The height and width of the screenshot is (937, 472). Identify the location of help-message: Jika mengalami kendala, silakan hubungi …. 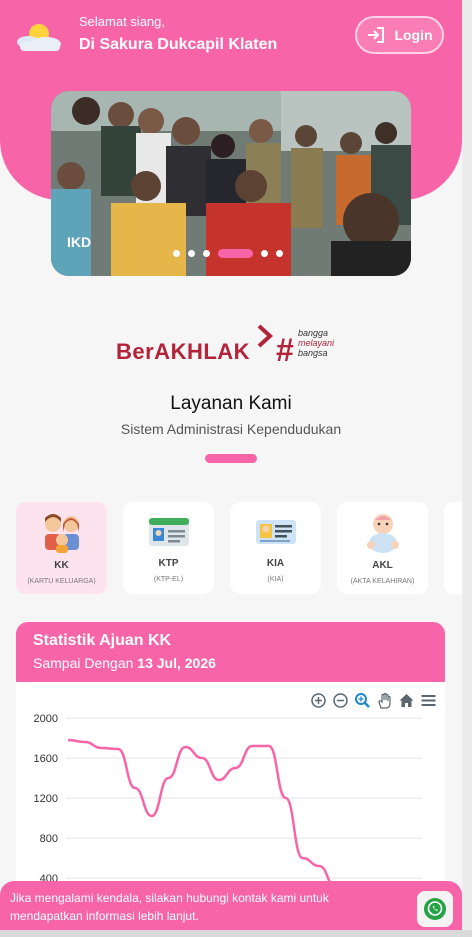
(169, 907).